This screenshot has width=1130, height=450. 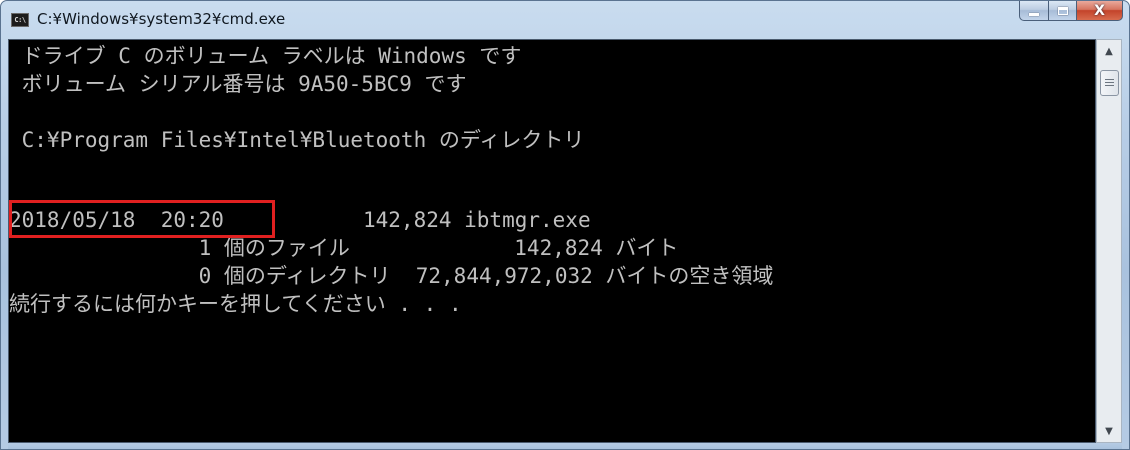 I want to click on minimize-button, so click(x=1033, y=11).